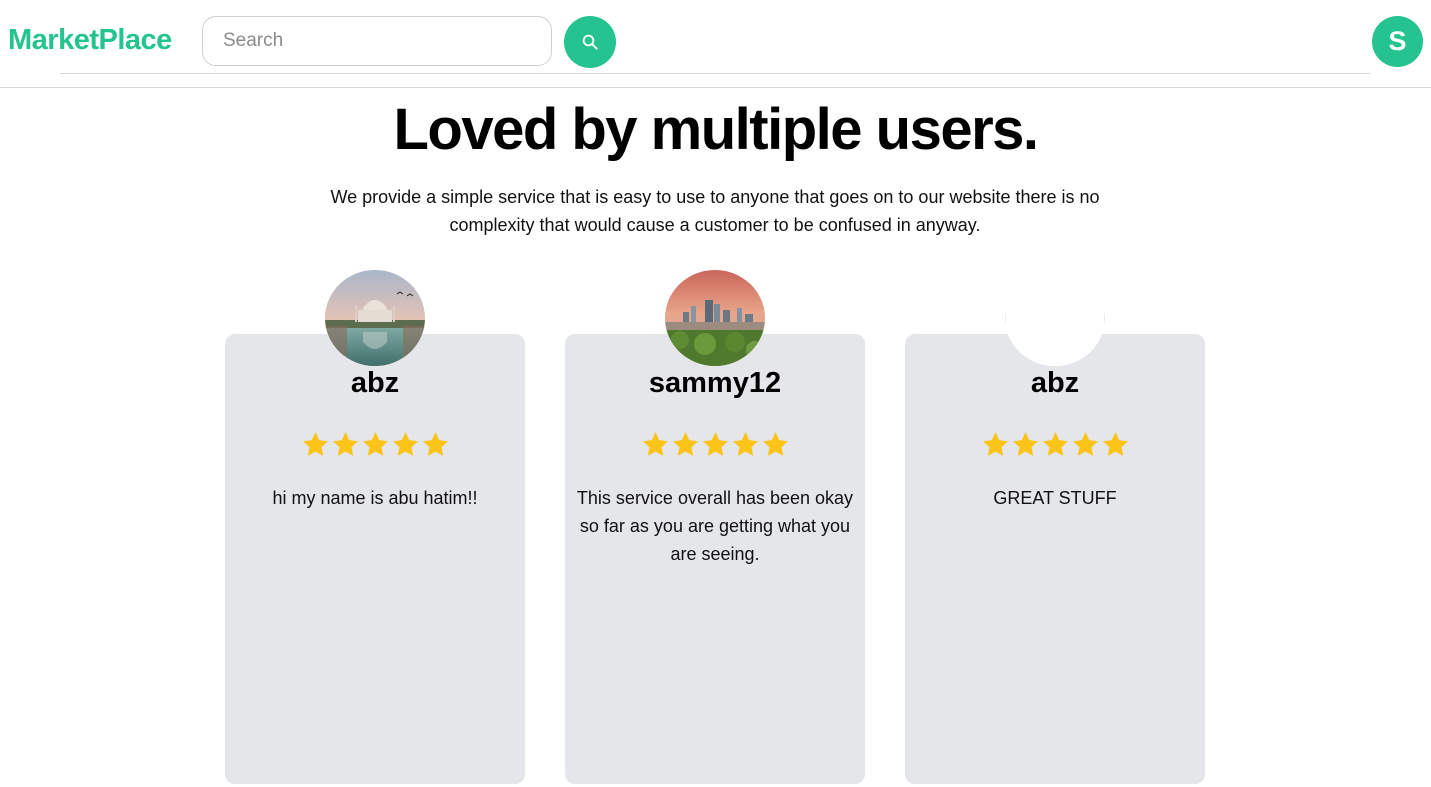 Image resolution: width=1431 pixels, height=787 pixels. Describe the element at coordinates (715, 44) in the screenshot. I see `top-navbar: MarketPlace S` at that location.